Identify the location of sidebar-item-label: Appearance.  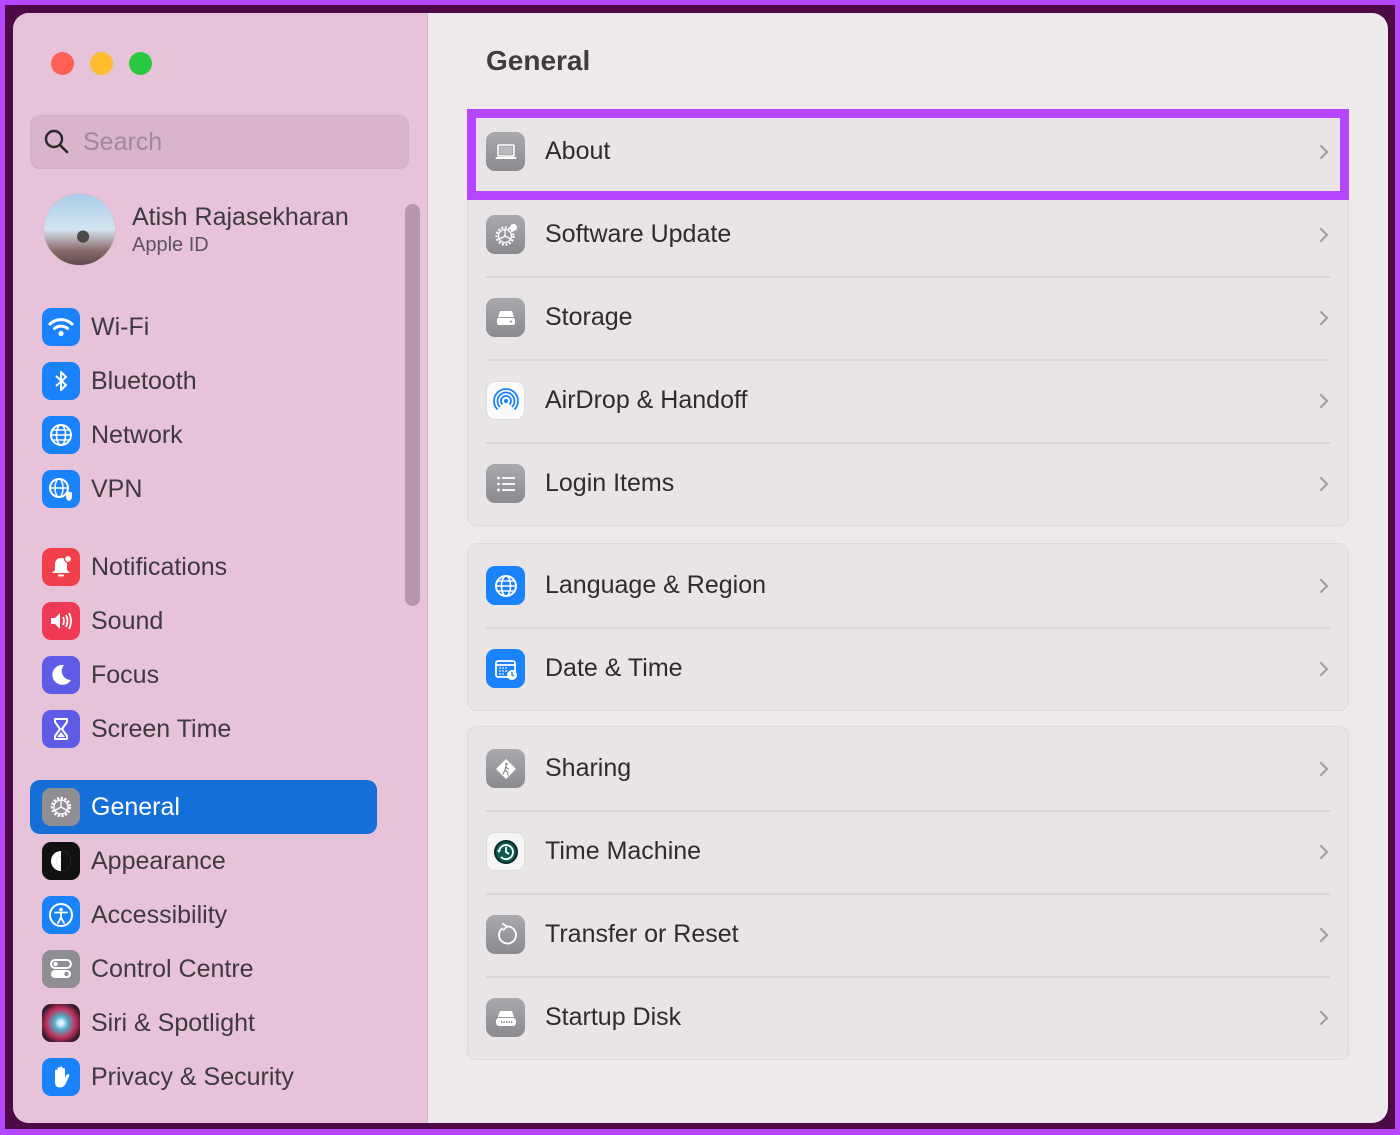
(158, 860).